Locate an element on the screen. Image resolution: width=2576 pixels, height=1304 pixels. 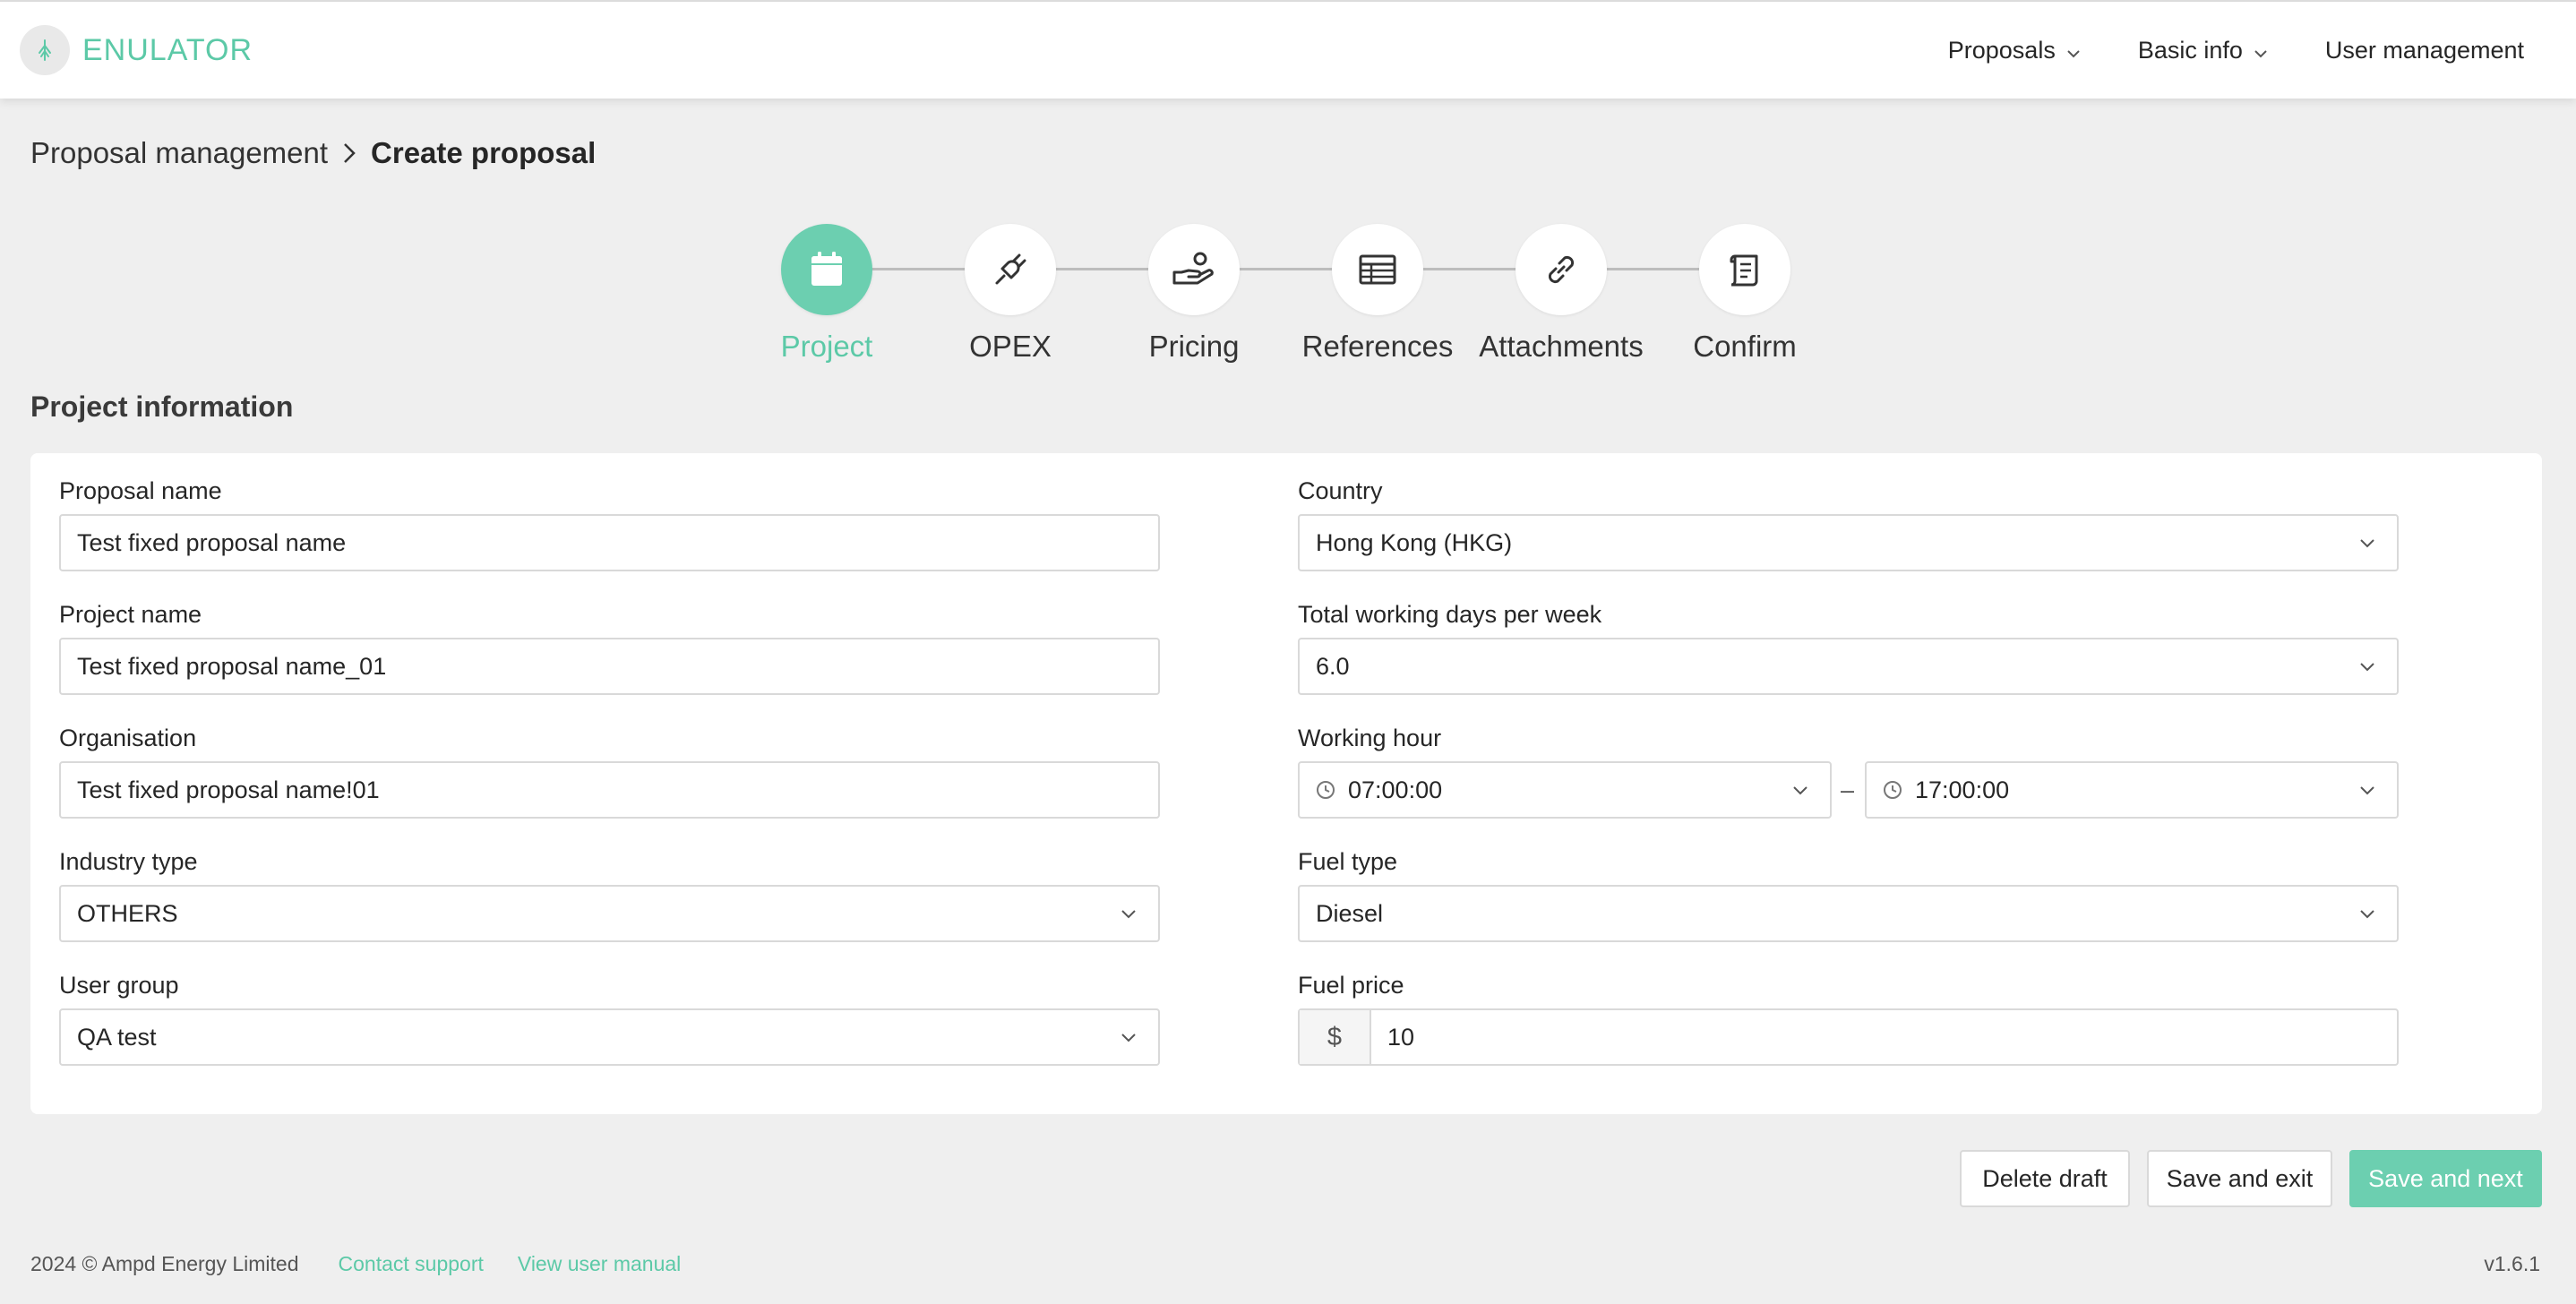
project-name-label: Project name is located at coordinates (130, 614).